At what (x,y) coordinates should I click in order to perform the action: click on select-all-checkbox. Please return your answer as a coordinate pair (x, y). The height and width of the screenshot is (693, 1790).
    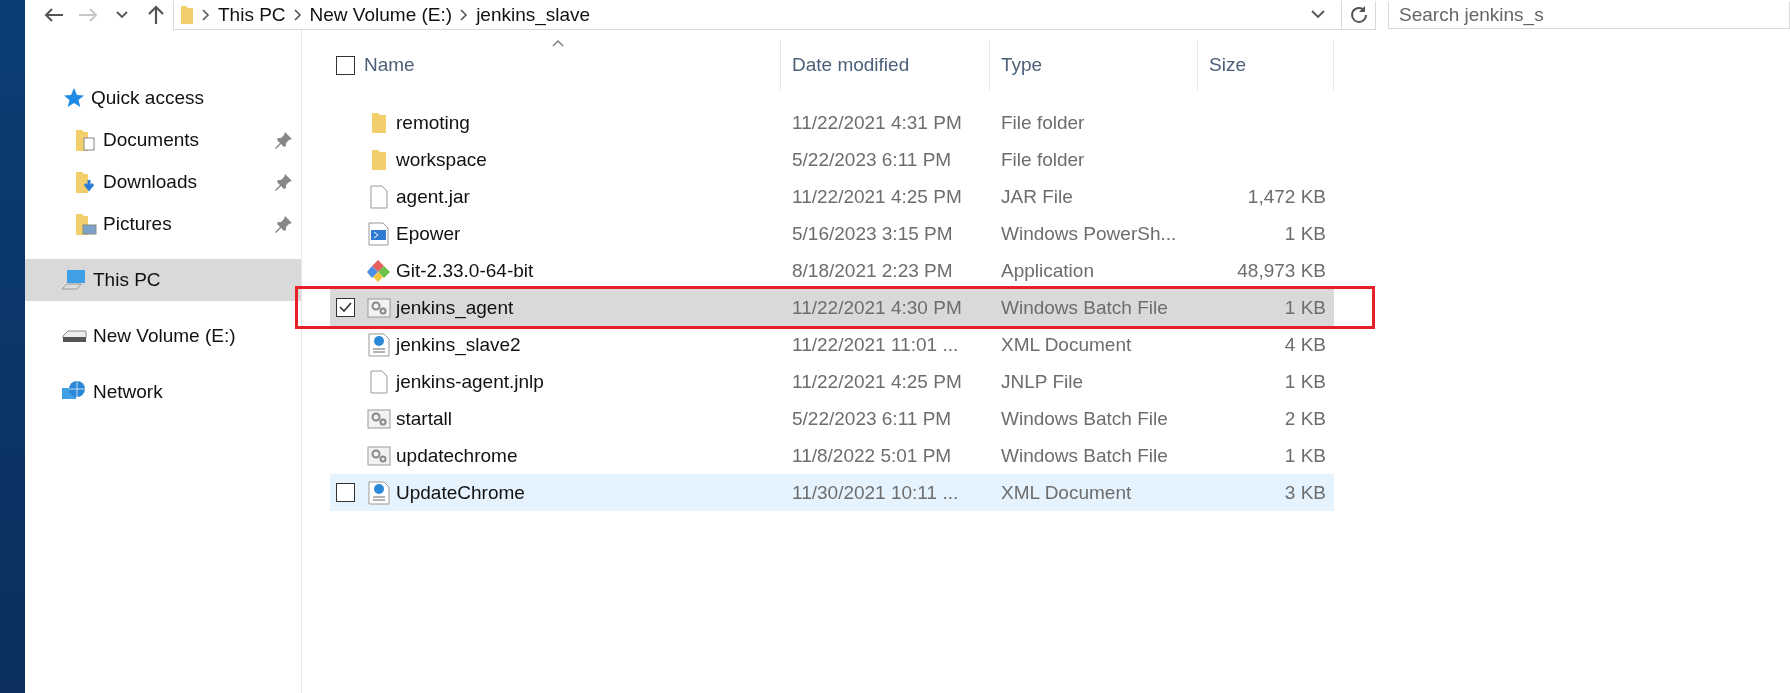
    Looking at the image, I should click on (345, 65).